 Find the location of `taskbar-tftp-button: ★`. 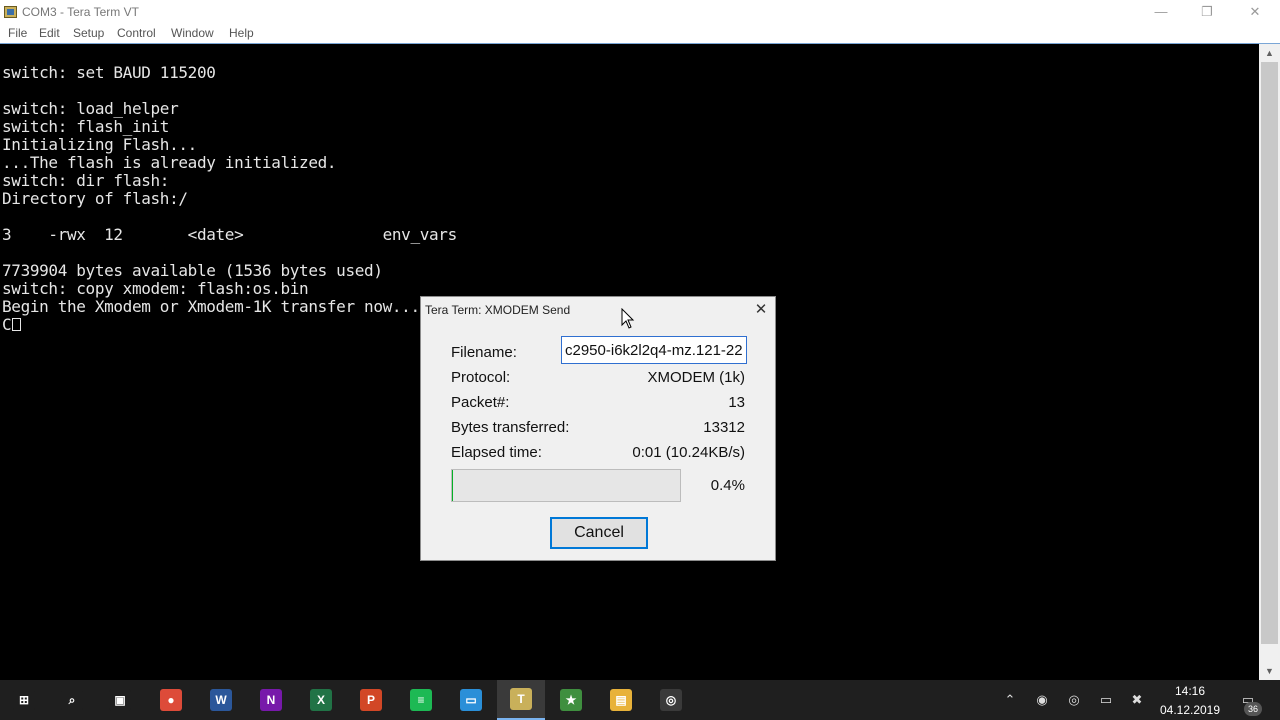

taskbar-tftp-button: ★ is located at coordinates (571, 700).